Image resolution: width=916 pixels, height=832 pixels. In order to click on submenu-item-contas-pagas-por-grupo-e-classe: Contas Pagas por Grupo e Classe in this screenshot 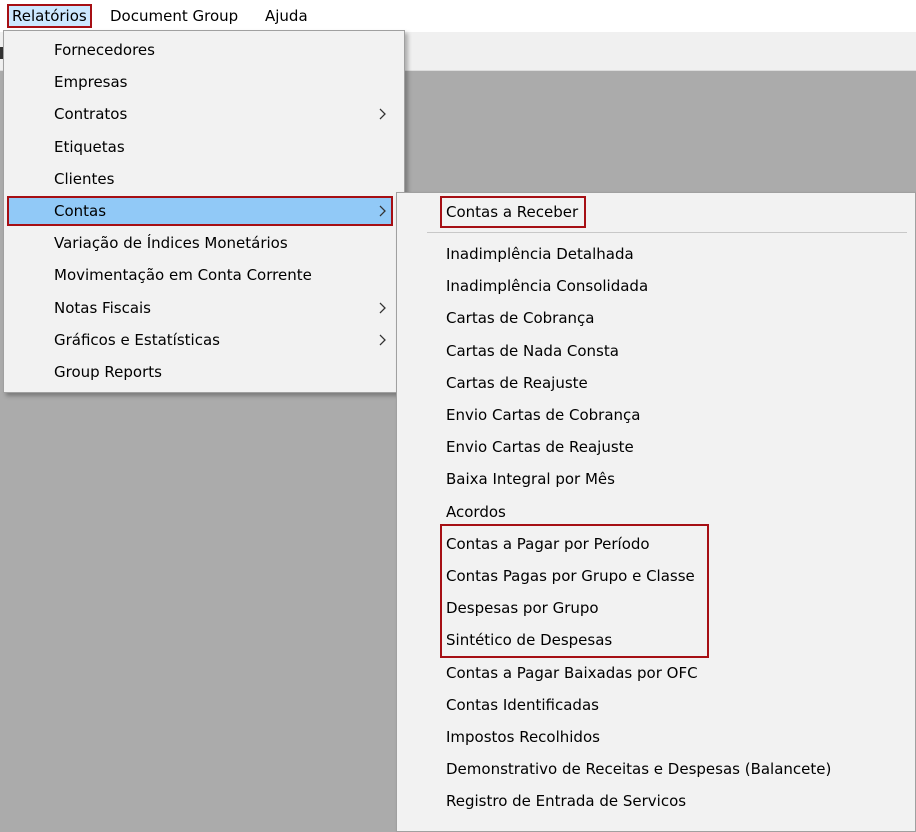, I will do `click(652, 576)`.